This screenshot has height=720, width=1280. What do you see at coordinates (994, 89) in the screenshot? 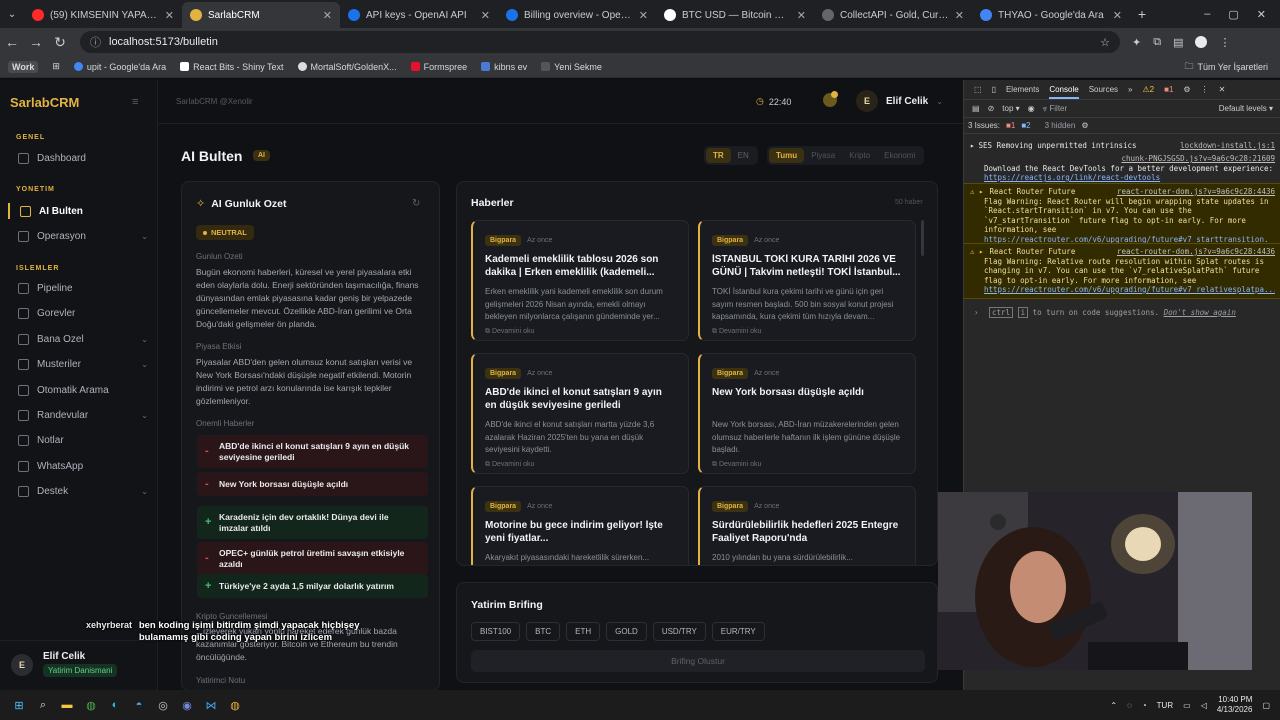
I see `device-icon: ▯` at bounding box center [994, 89].